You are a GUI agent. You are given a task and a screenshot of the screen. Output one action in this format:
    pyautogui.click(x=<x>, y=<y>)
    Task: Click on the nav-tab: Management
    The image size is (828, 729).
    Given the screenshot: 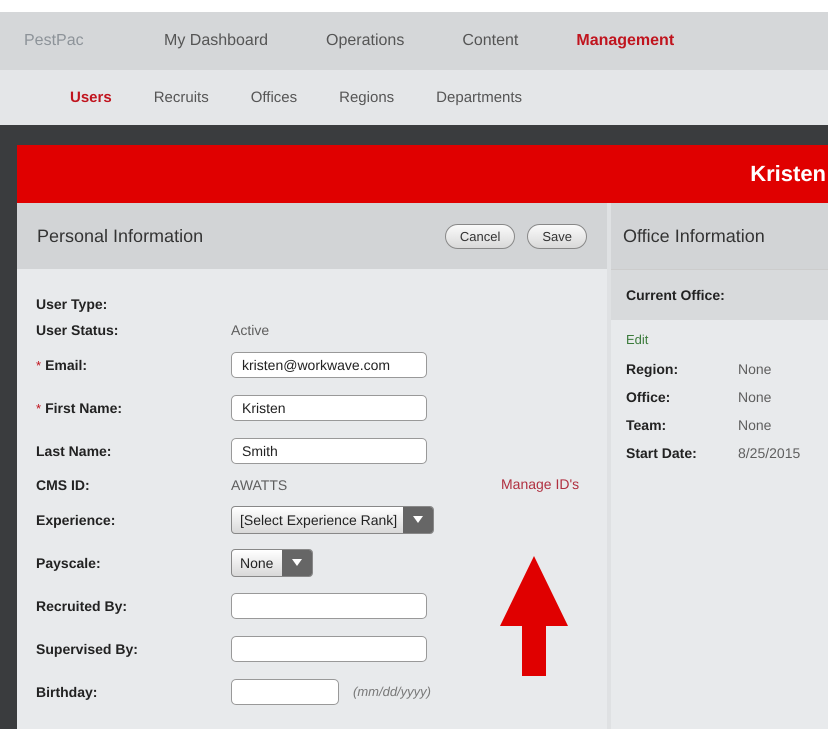 What is the action you would take?
    pyautogui.click(x=625, y=41)
    